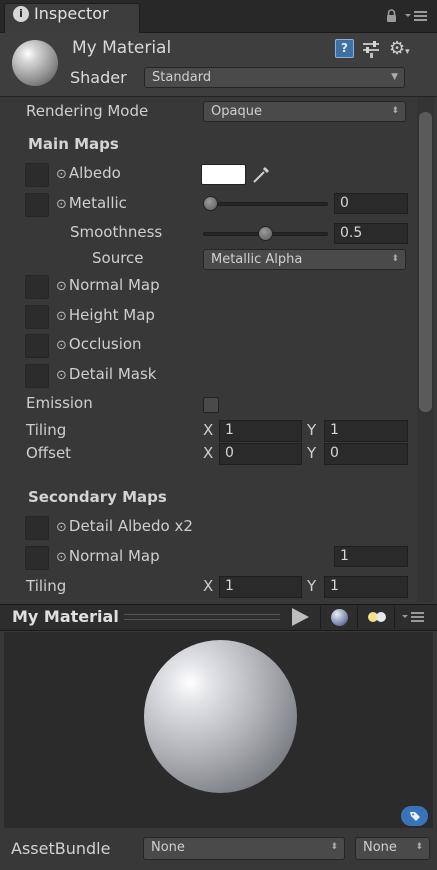 This screenshot has height=870, width=437. What do you see at coordinates (366, 587) in the screenshot?
I see `secondary-tiling-y-field: 1` at bounding box center [366, 587].